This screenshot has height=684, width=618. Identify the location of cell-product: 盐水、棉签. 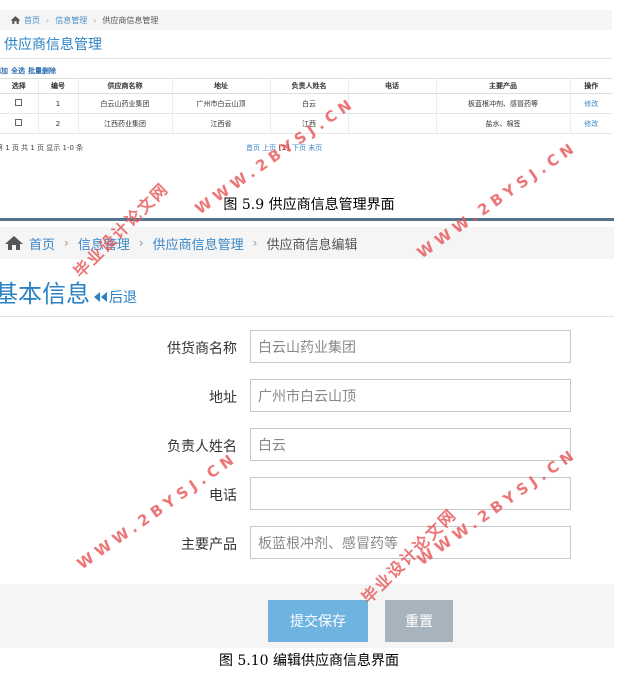
(503, 123).